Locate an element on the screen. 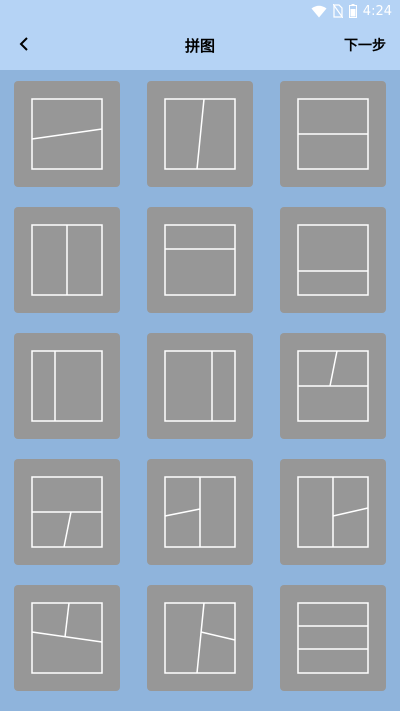 The image size is (400, 711). layout-three-left-split-preview is located at coordinates (200, 512).